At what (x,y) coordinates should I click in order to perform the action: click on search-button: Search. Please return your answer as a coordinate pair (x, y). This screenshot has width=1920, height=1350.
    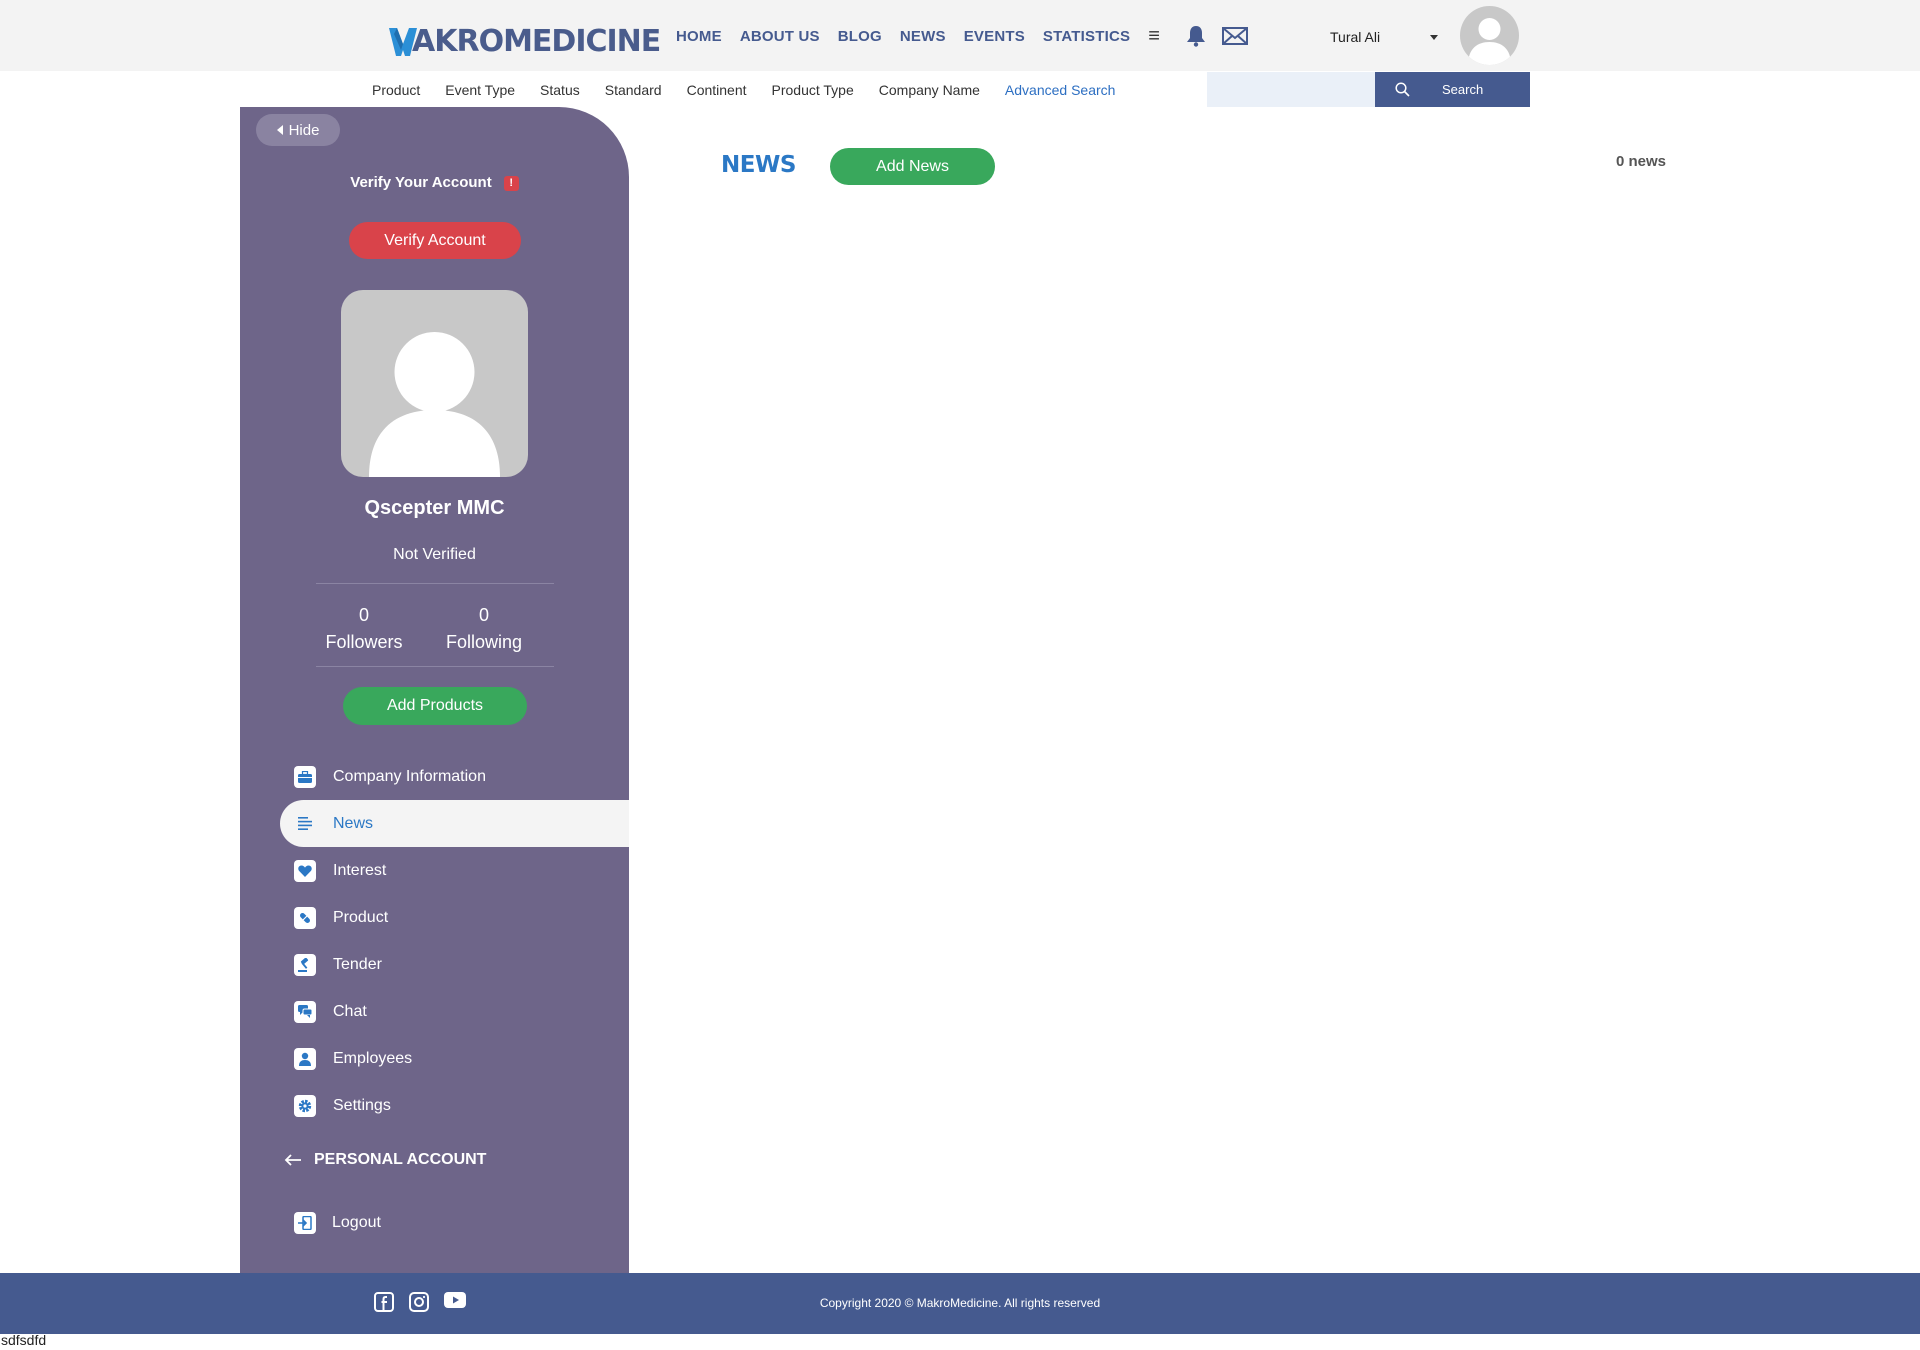
    Looking at the image, I should click on (1452, 89).